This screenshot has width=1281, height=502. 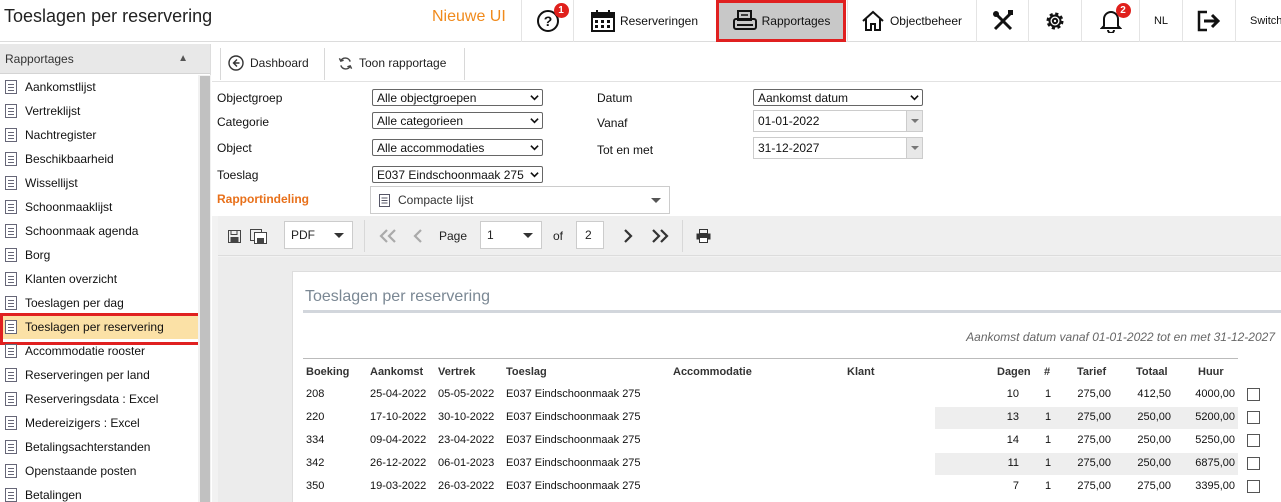 What do you see at coordinates (99, 303) in the screenshot?
I see `sidebar-item: Toeslagen per dag` at bounding box center [99, 303].